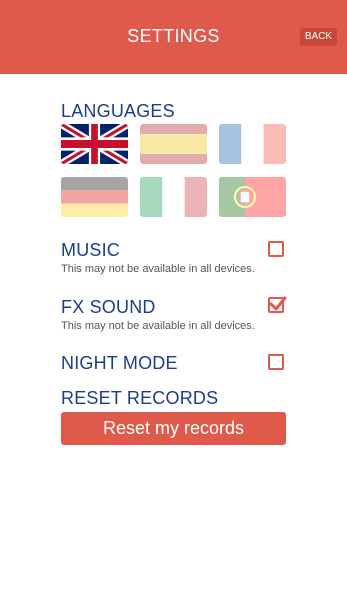 This screenshot has height=592, width=347. I want to click on header-bar: SETTINGS BACK, so click(173, 37).